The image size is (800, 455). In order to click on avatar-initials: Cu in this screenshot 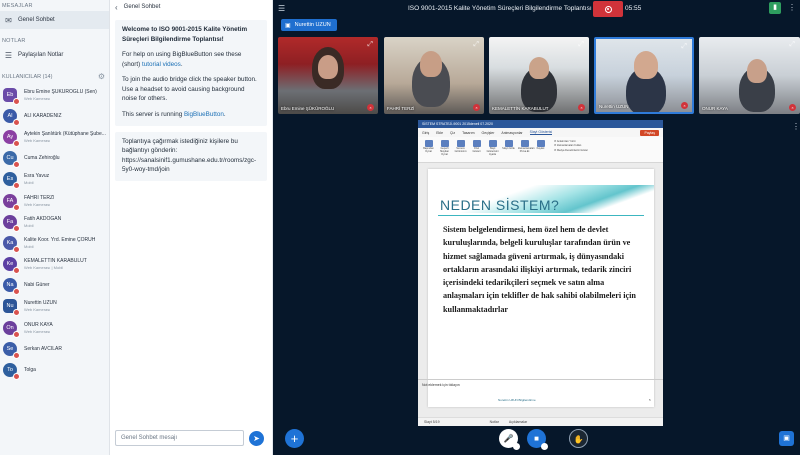, I will do `click(10, 158)`.